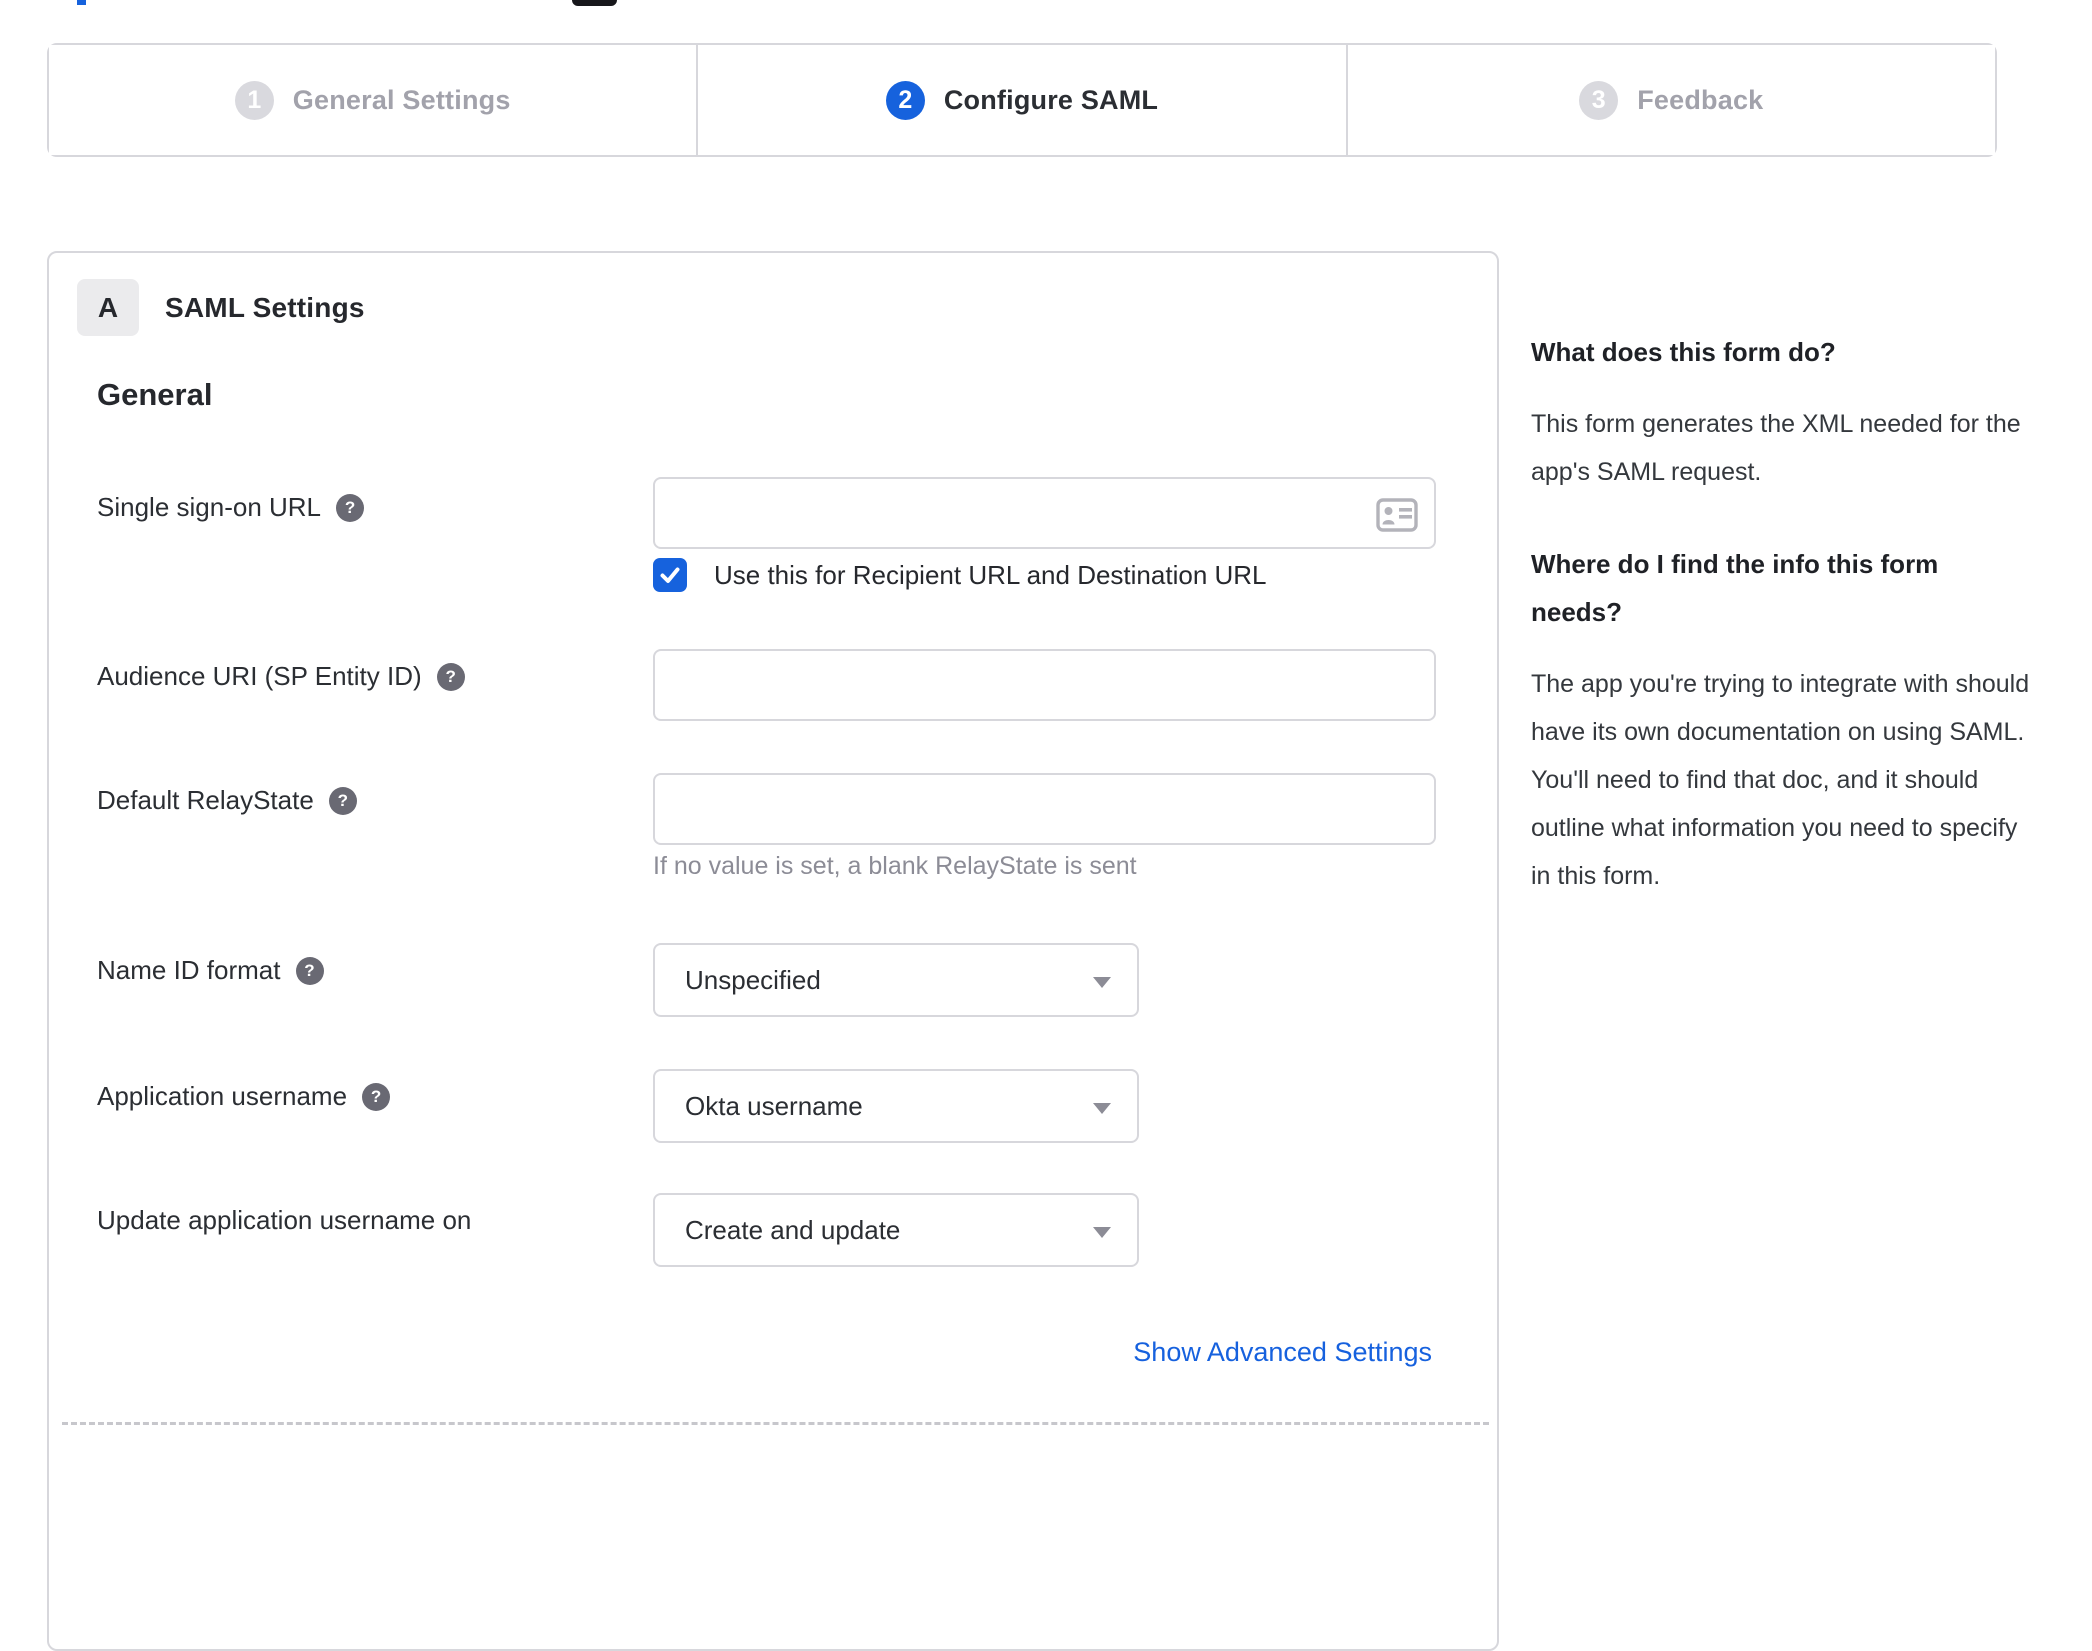 The image size is (2092, 1651). What do you see at coordinates (227, 800) in the screenshot?
I see `default-relaystate-label: Default RelayState ?` at bounding box center [227, 800].